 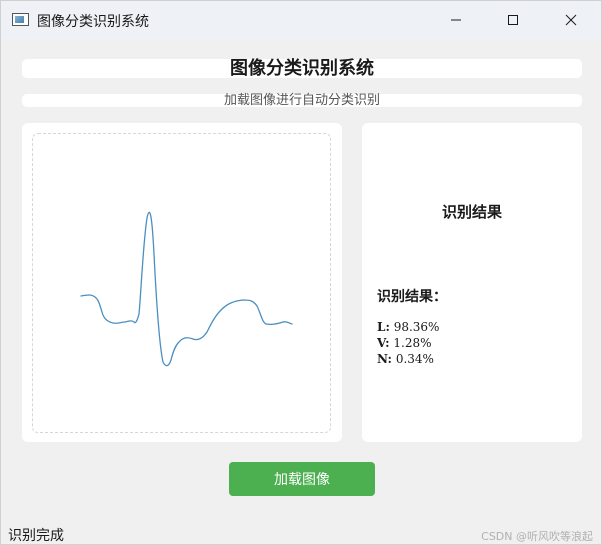 What do you see at coordinates (414, 359) in the screenshot?
I see `result-probability: 0.34%` at bounding box center [414, 359].